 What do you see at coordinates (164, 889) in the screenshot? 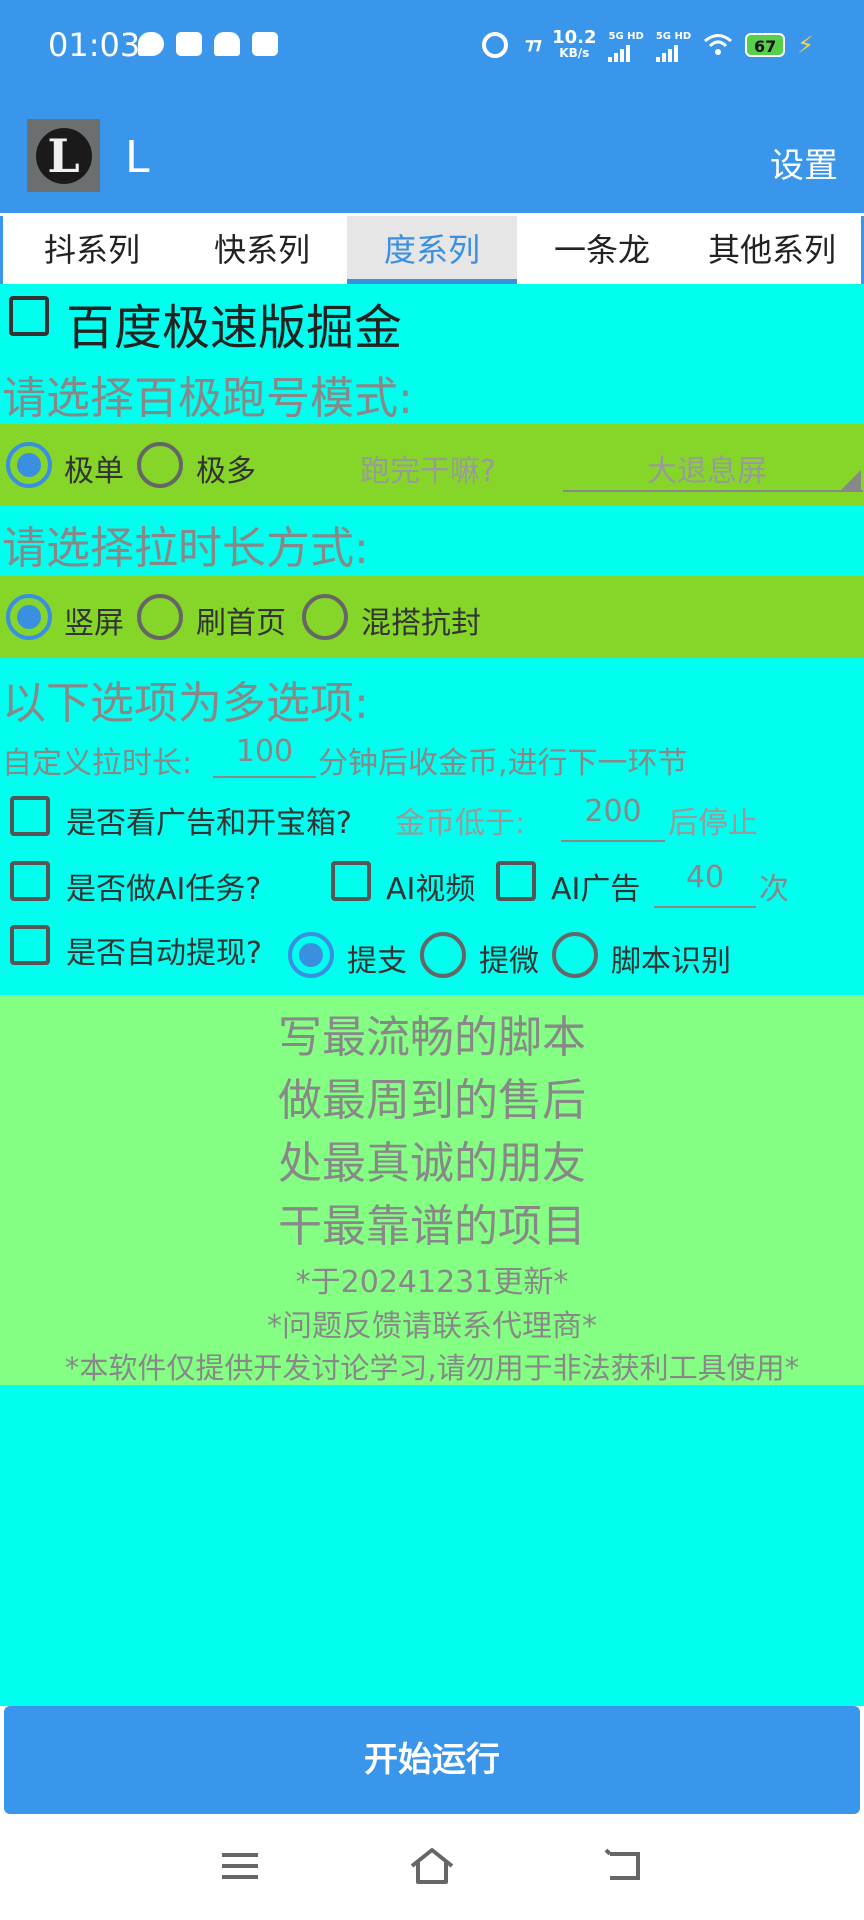
I see `ai-task-label: 是否做AI任务?` at bounding box center [164, 889].